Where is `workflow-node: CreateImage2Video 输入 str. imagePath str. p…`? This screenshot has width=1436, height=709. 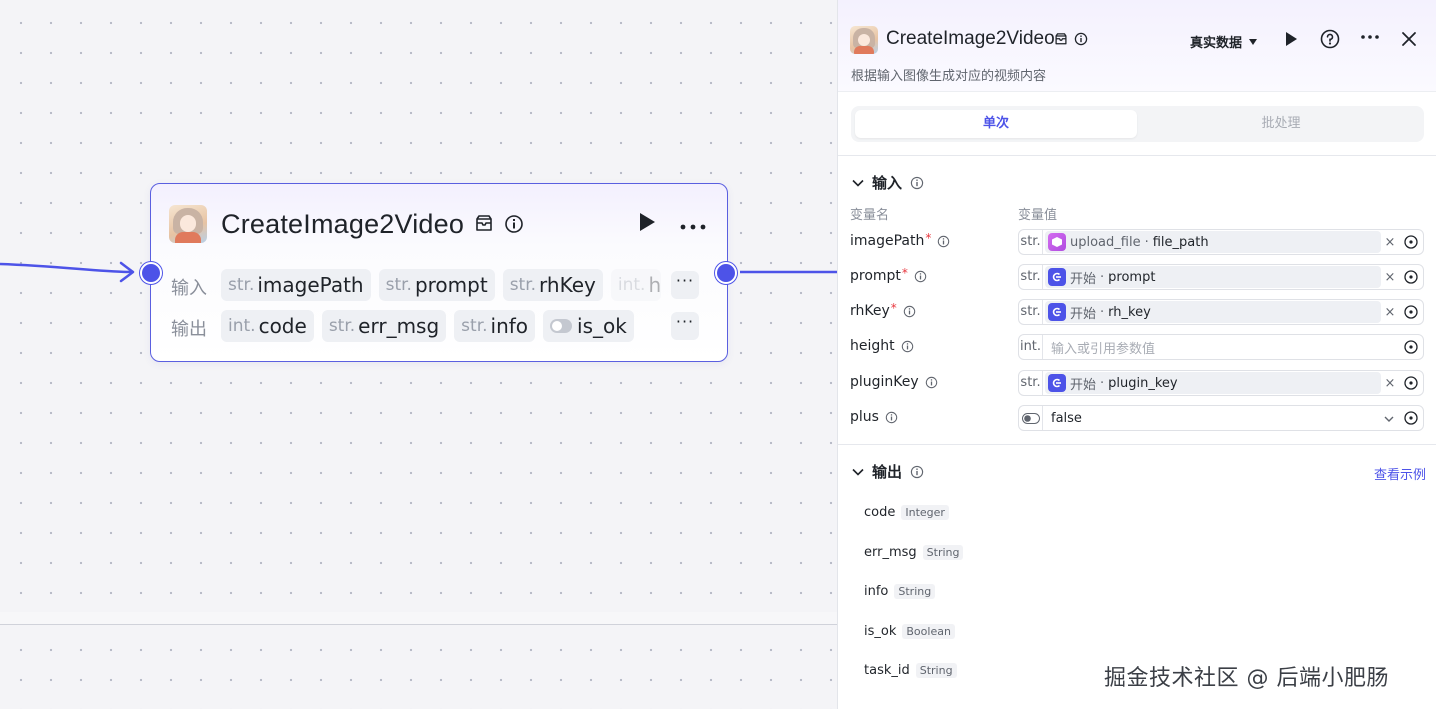 workflow-node: CreateImage2Video 输入 str. imagePath str. p… is located at coordinates (439, 272).